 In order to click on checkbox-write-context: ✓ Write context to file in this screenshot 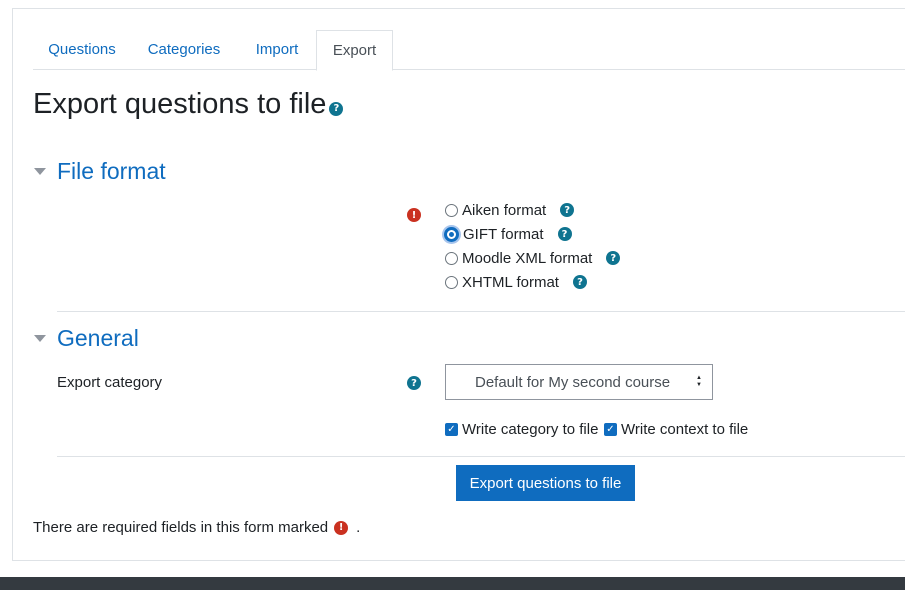, I will do `click(676, 429)`.